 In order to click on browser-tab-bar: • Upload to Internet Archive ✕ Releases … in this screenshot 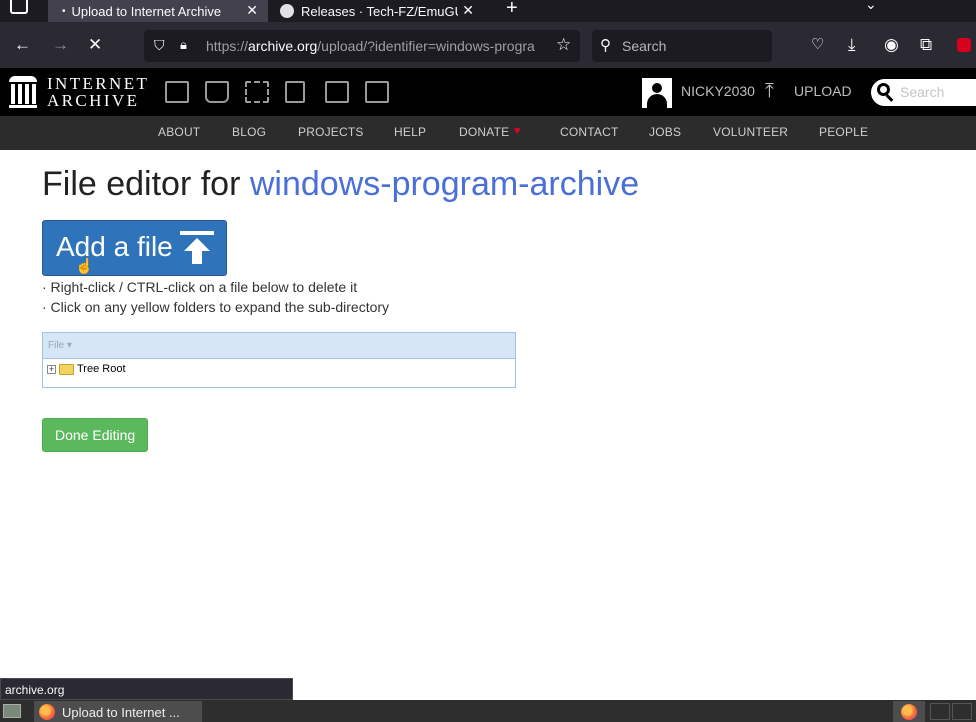, I will do `click(488, 11)`.